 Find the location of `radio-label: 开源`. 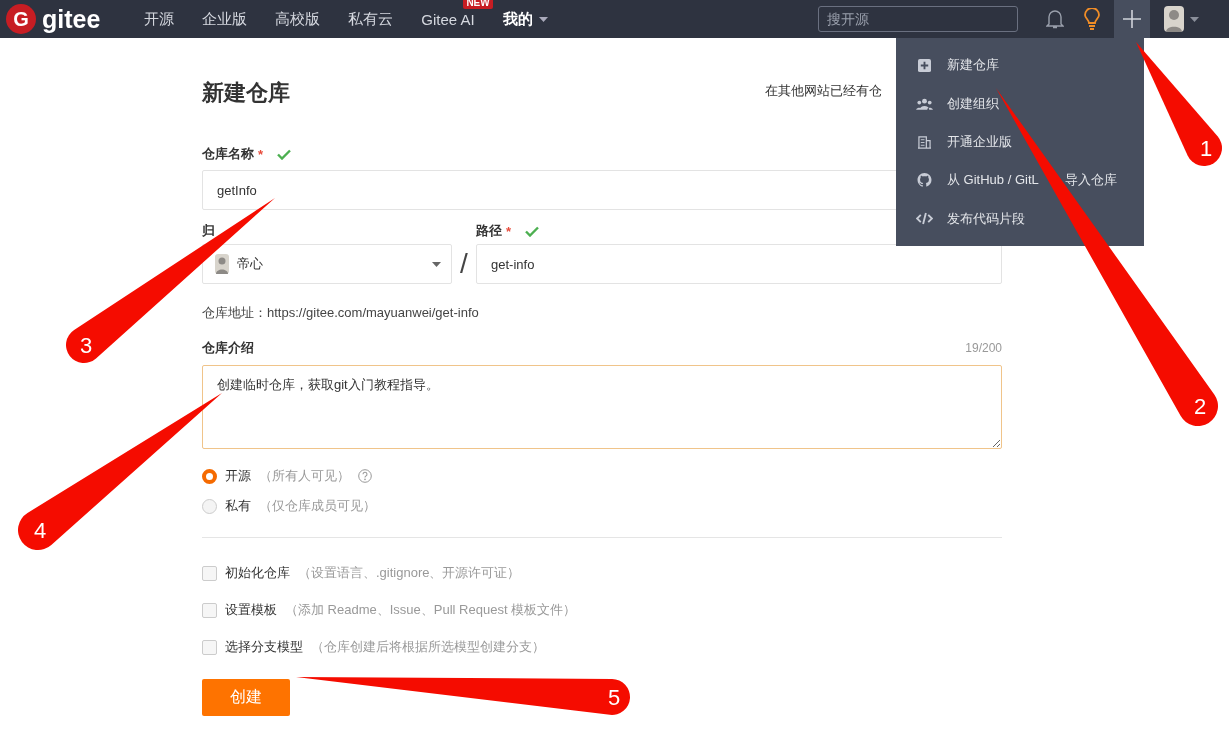

radio-label: 开源 is located at coordinates (238, 476).